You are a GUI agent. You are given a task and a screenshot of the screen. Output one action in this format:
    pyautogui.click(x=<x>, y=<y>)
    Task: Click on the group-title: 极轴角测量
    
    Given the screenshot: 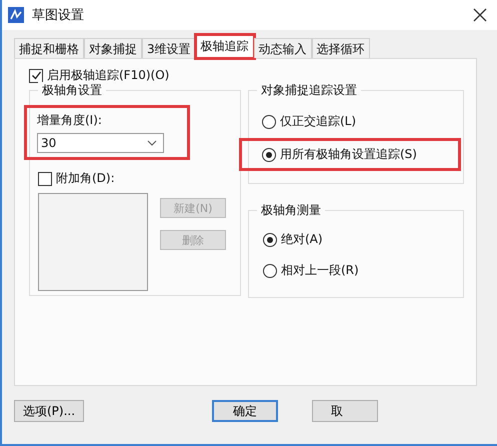 What is the action you would take?
    pyautogui.click(x=291, y=210)
    